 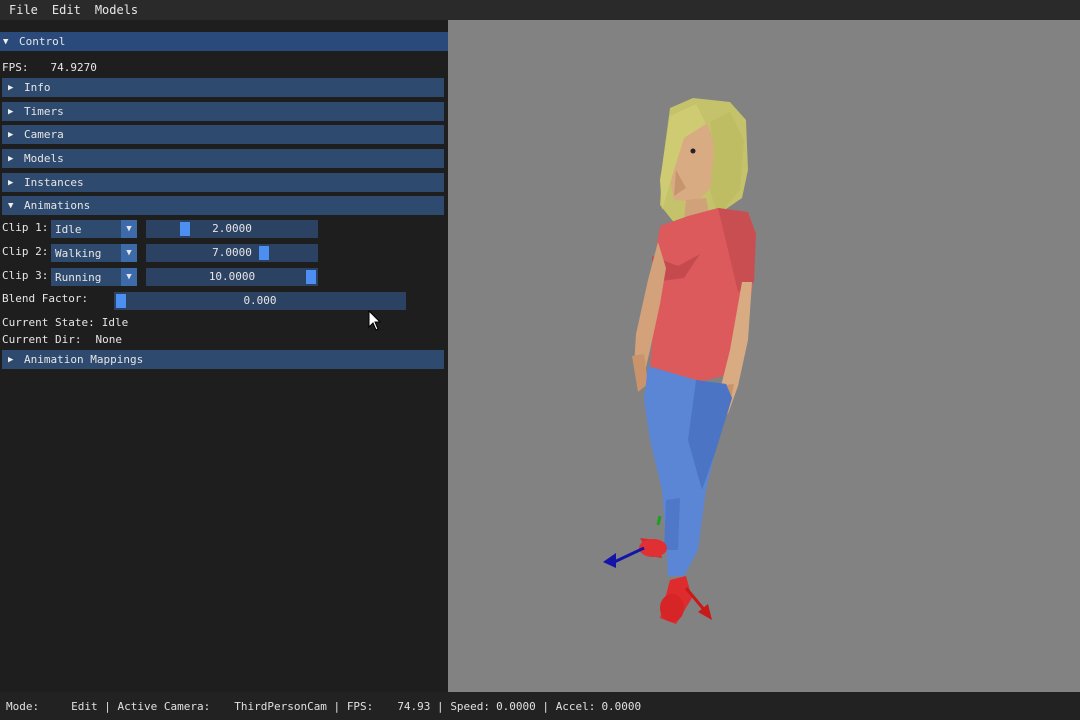 I want to click on blend-factor-slider: 0.000, so click(x=260, y=301).